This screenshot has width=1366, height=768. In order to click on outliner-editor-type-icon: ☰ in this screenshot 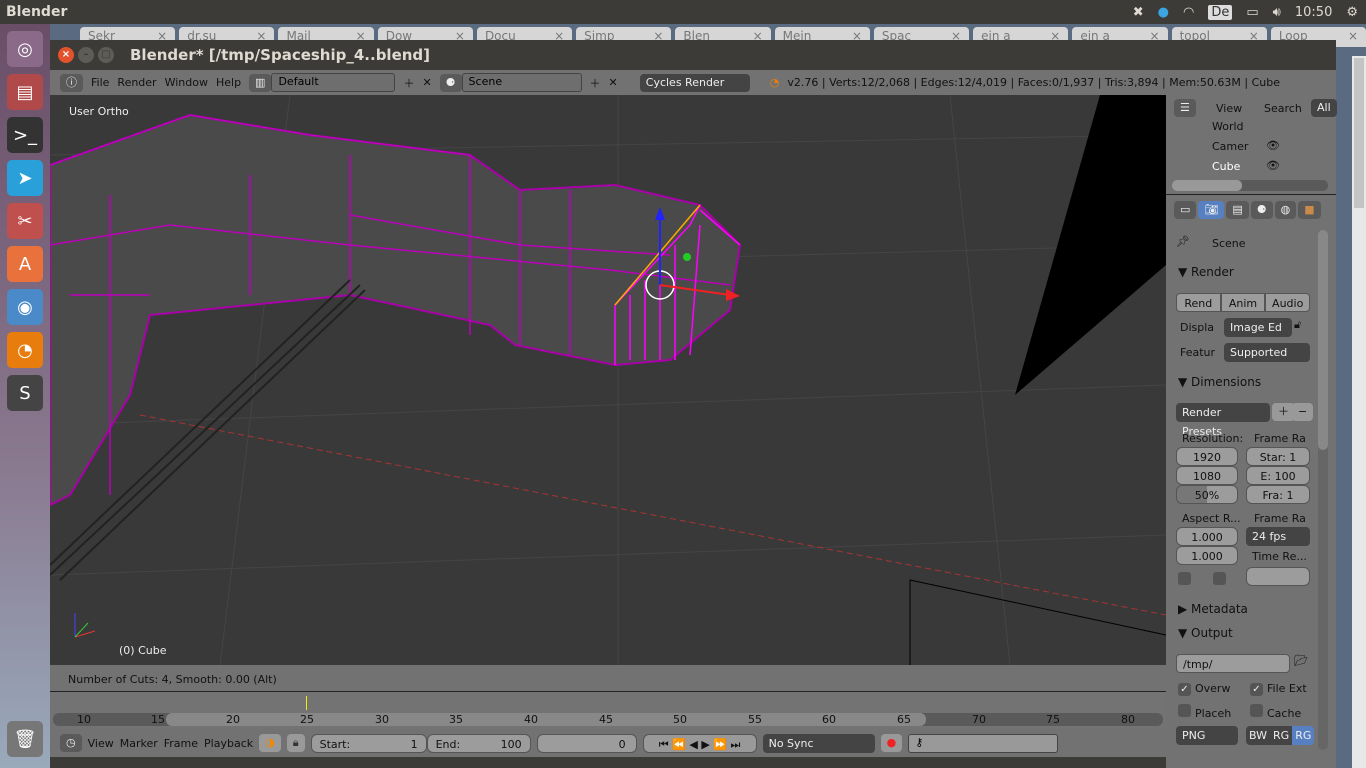, I will do `click(1185, 108)`.